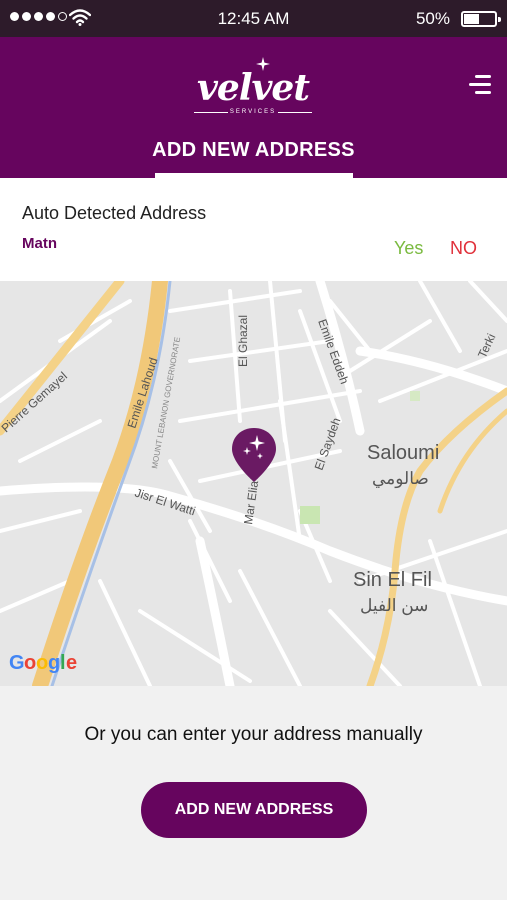 This screenshot has width=507, height=900. I want to click on map-label-saloumi-arabic: صالومي, so click(400, 479).